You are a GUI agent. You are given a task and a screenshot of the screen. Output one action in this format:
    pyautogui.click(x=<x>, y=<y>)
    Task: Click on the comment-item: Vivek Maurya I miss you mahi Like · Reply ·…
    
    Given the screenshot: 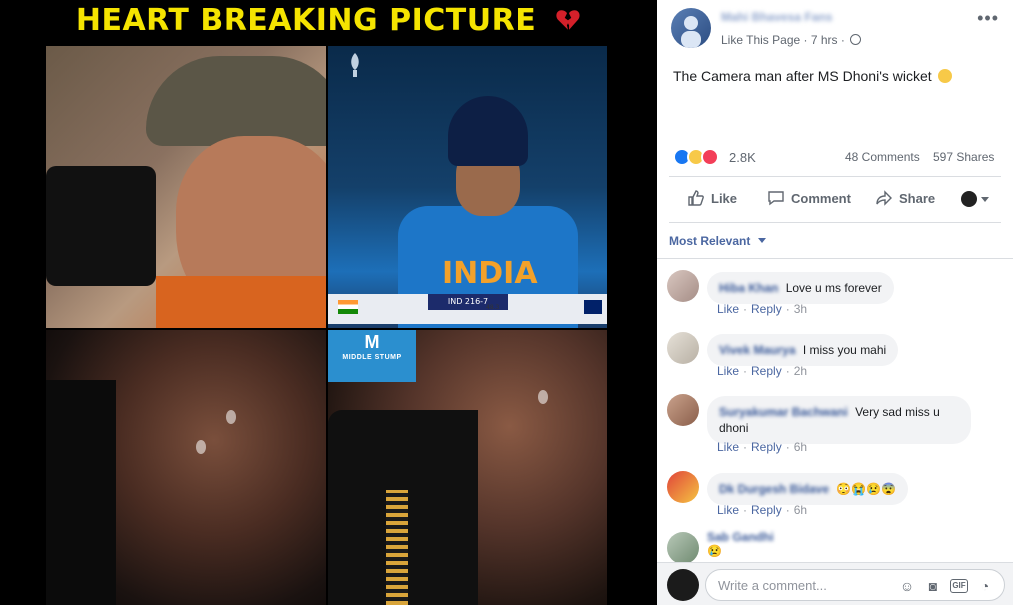 What is the action you would take?
    pyautogui.click(x=837, y=358)
    